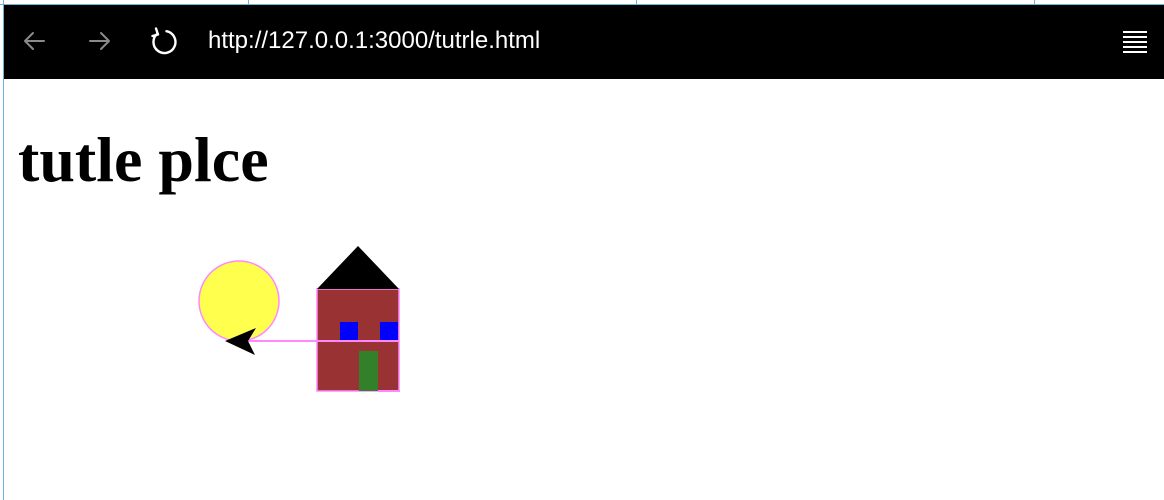  What do you see at coordinates (299, 319) in the screenshot?
I see `turtle-drawing-canvas` at bounding box center [299, 319].